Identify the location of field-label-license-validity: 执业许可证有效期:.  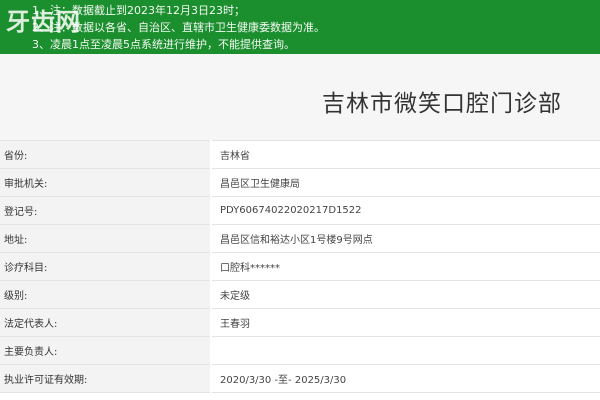
(106, 378).